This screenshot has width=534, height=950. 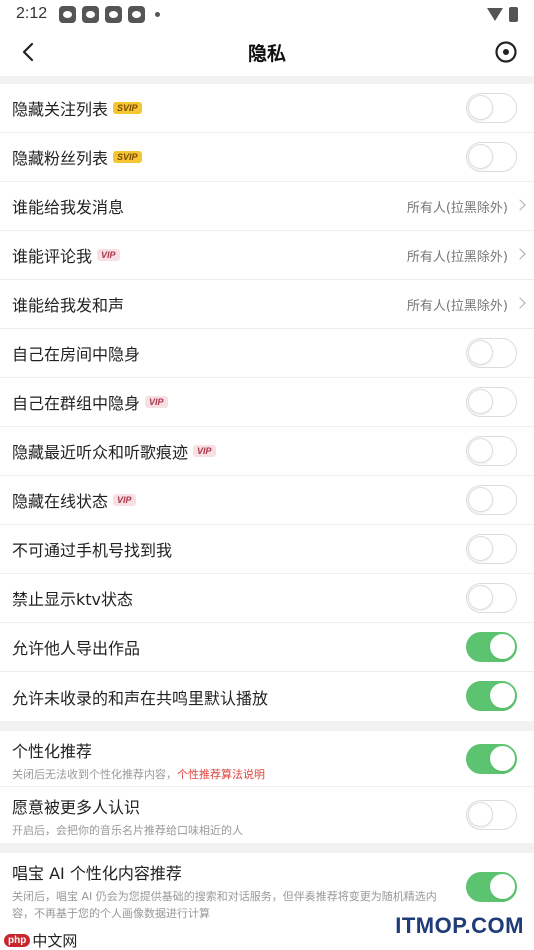 I want to click on back-button, so click(x=28, y=52).